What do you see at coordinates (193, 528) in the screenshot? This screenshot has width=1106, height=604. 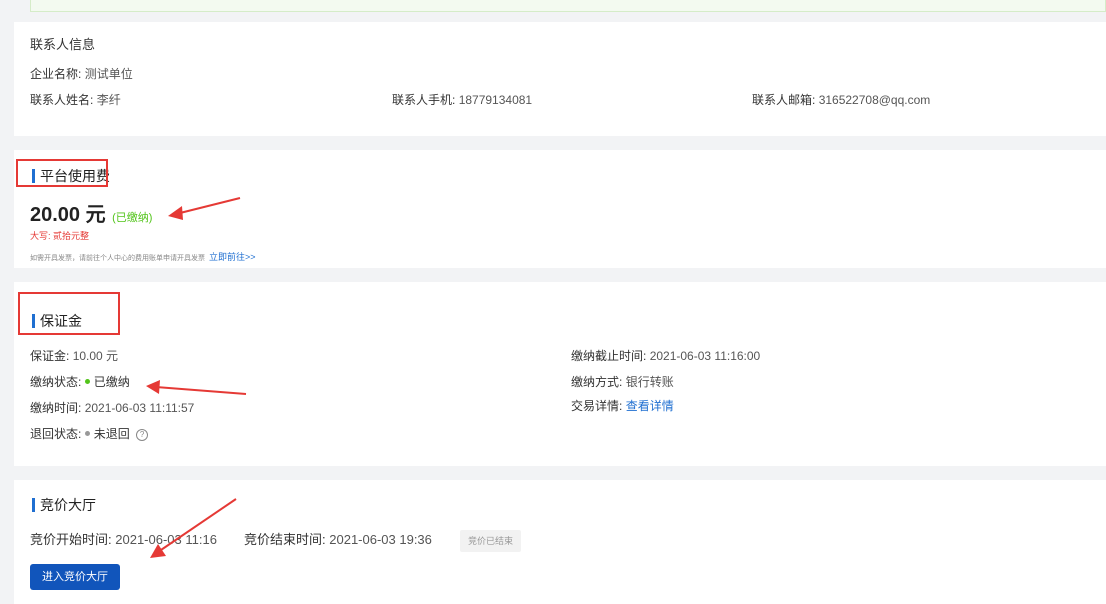 I see `annotation-arrow-auction-start` at bounding box center [193, 528].